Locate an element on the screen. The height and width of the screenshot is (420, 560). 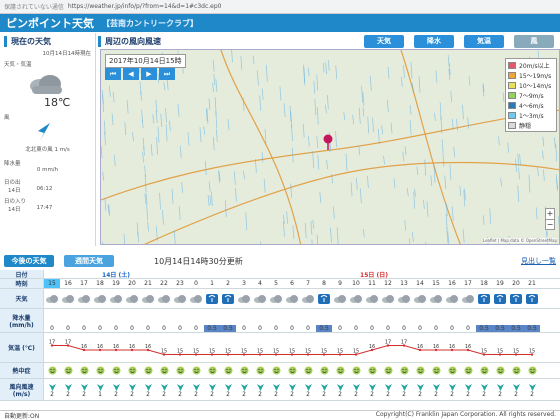
zoom-in-button: + is located at coordinates (550, 214).